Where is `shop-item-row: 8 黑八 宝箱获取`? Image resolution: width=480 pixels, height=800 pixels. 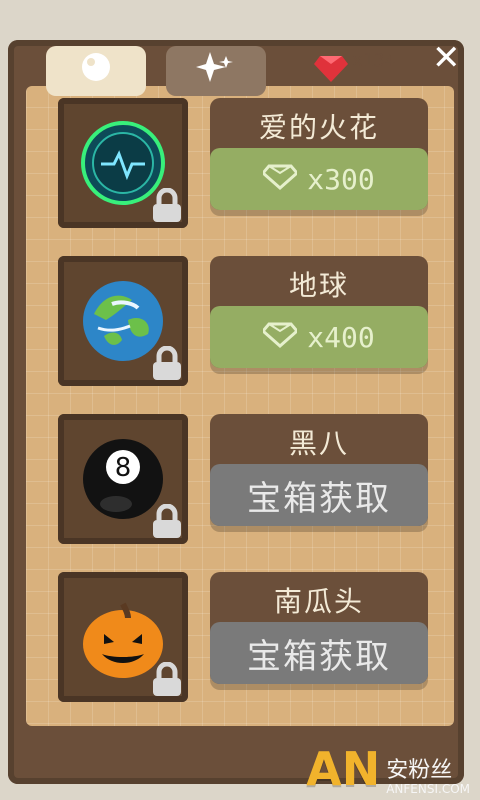
shop-item-row: 8 黑八 宝箱获取 is located at coordinates (243, 479).